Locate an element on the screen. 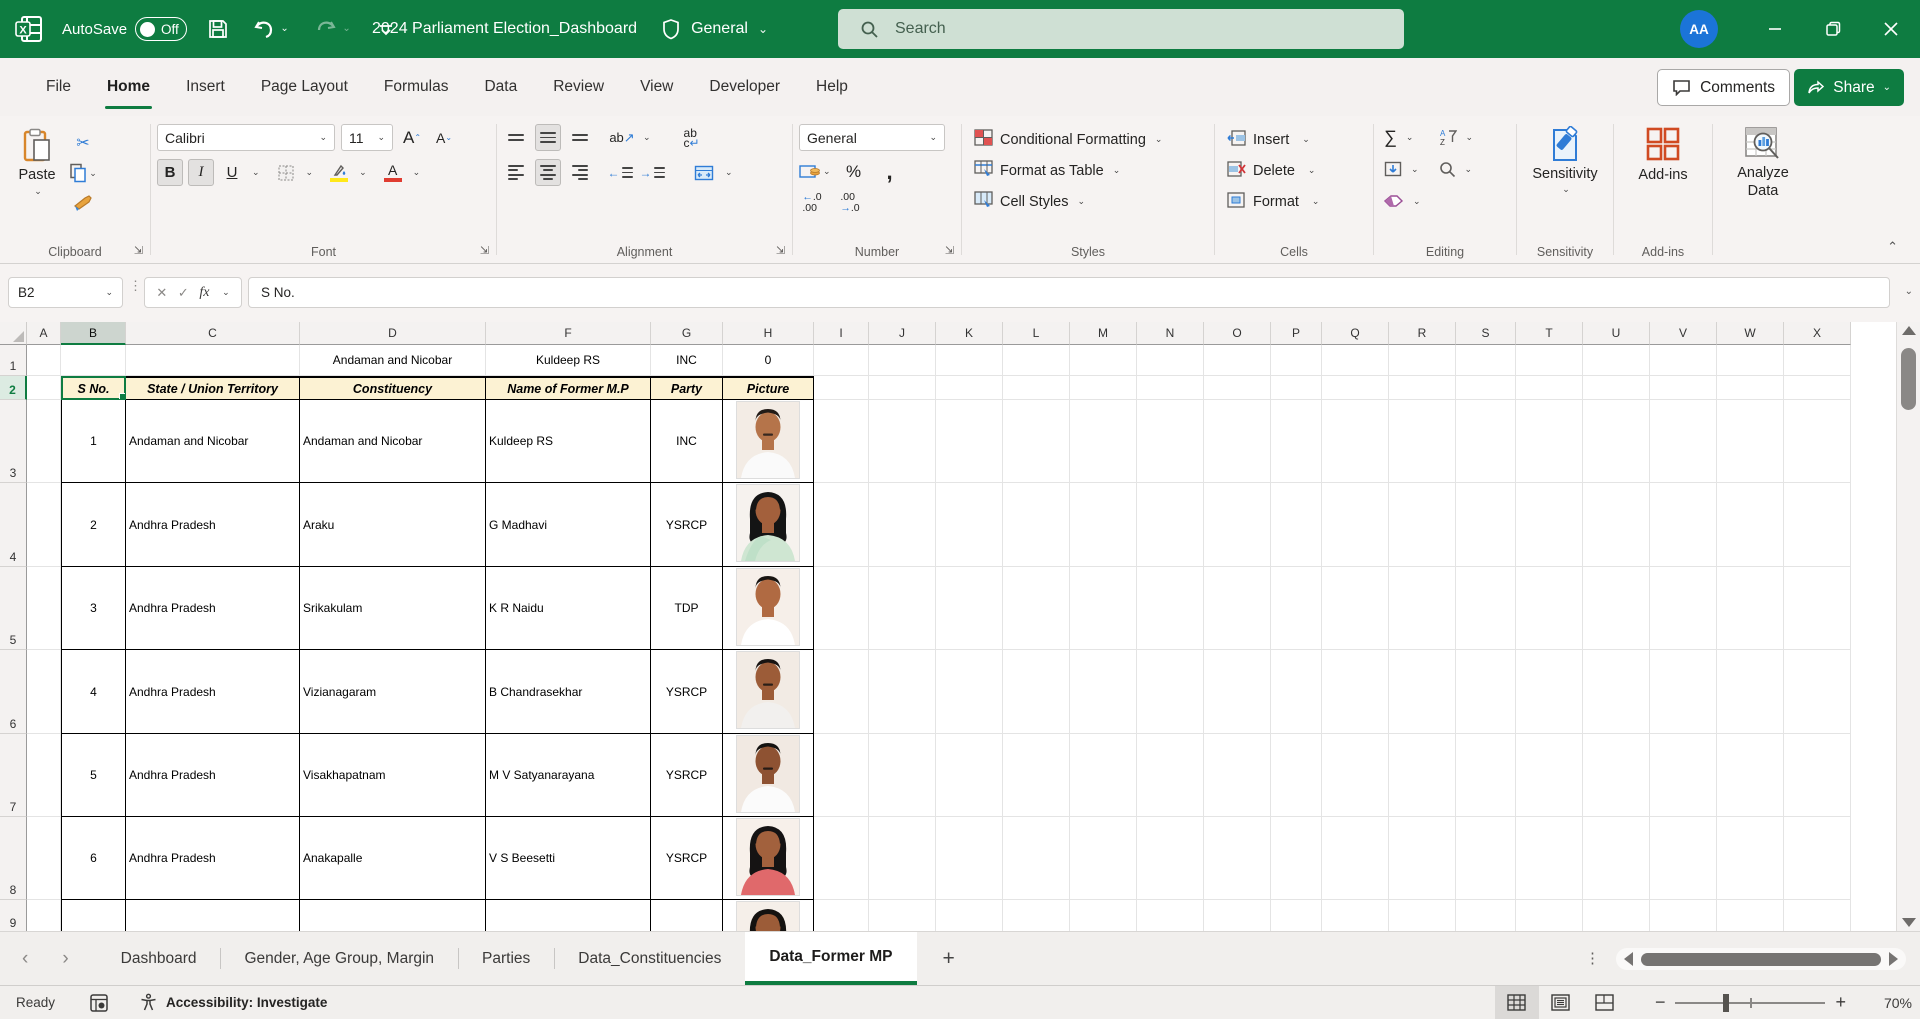 This screenshot has width=1920, height=1019. cell-B1 is located at coordinates (93, 360).